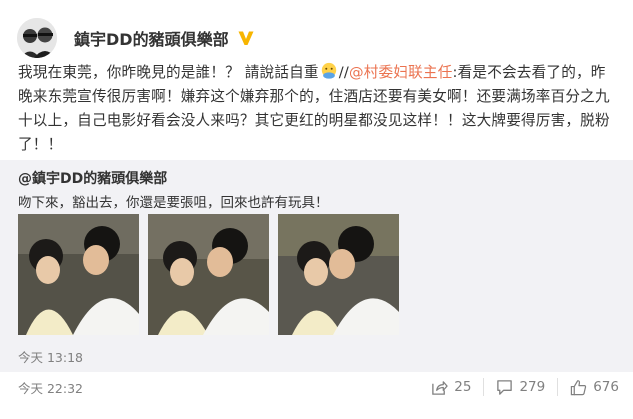  Describe the element at coordinates (505, 387) in the screenshot. I see `comment-icon` at that location.